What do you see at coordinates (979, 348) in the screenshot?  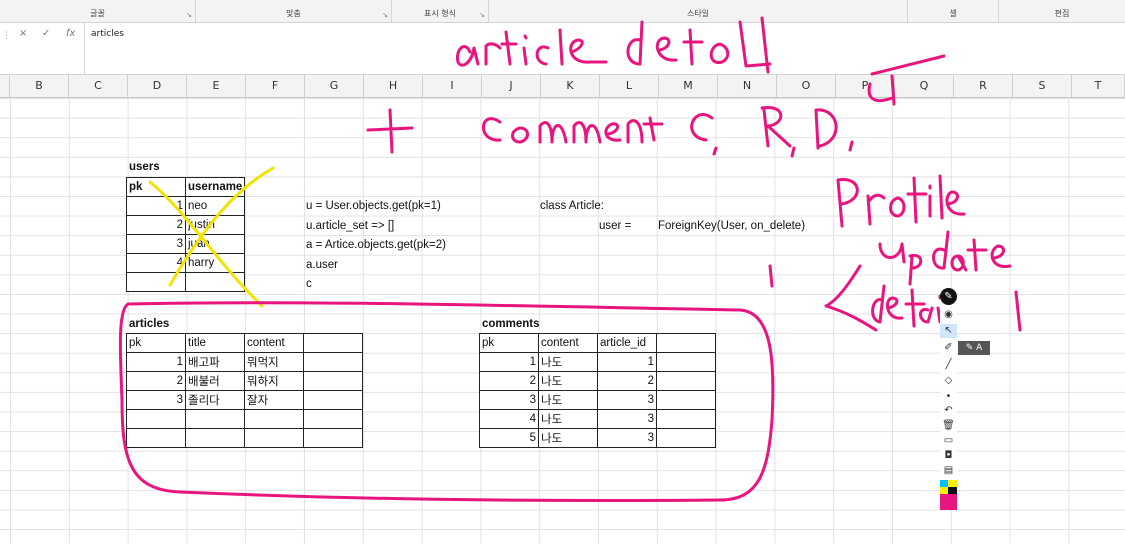 I see `tooltip-label: A` at bounding box center [979, 348].